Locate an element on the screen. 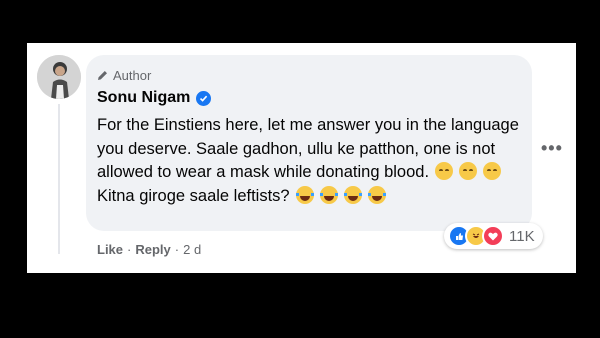  reaction-count: 11K is located at coordinates (522, 236).